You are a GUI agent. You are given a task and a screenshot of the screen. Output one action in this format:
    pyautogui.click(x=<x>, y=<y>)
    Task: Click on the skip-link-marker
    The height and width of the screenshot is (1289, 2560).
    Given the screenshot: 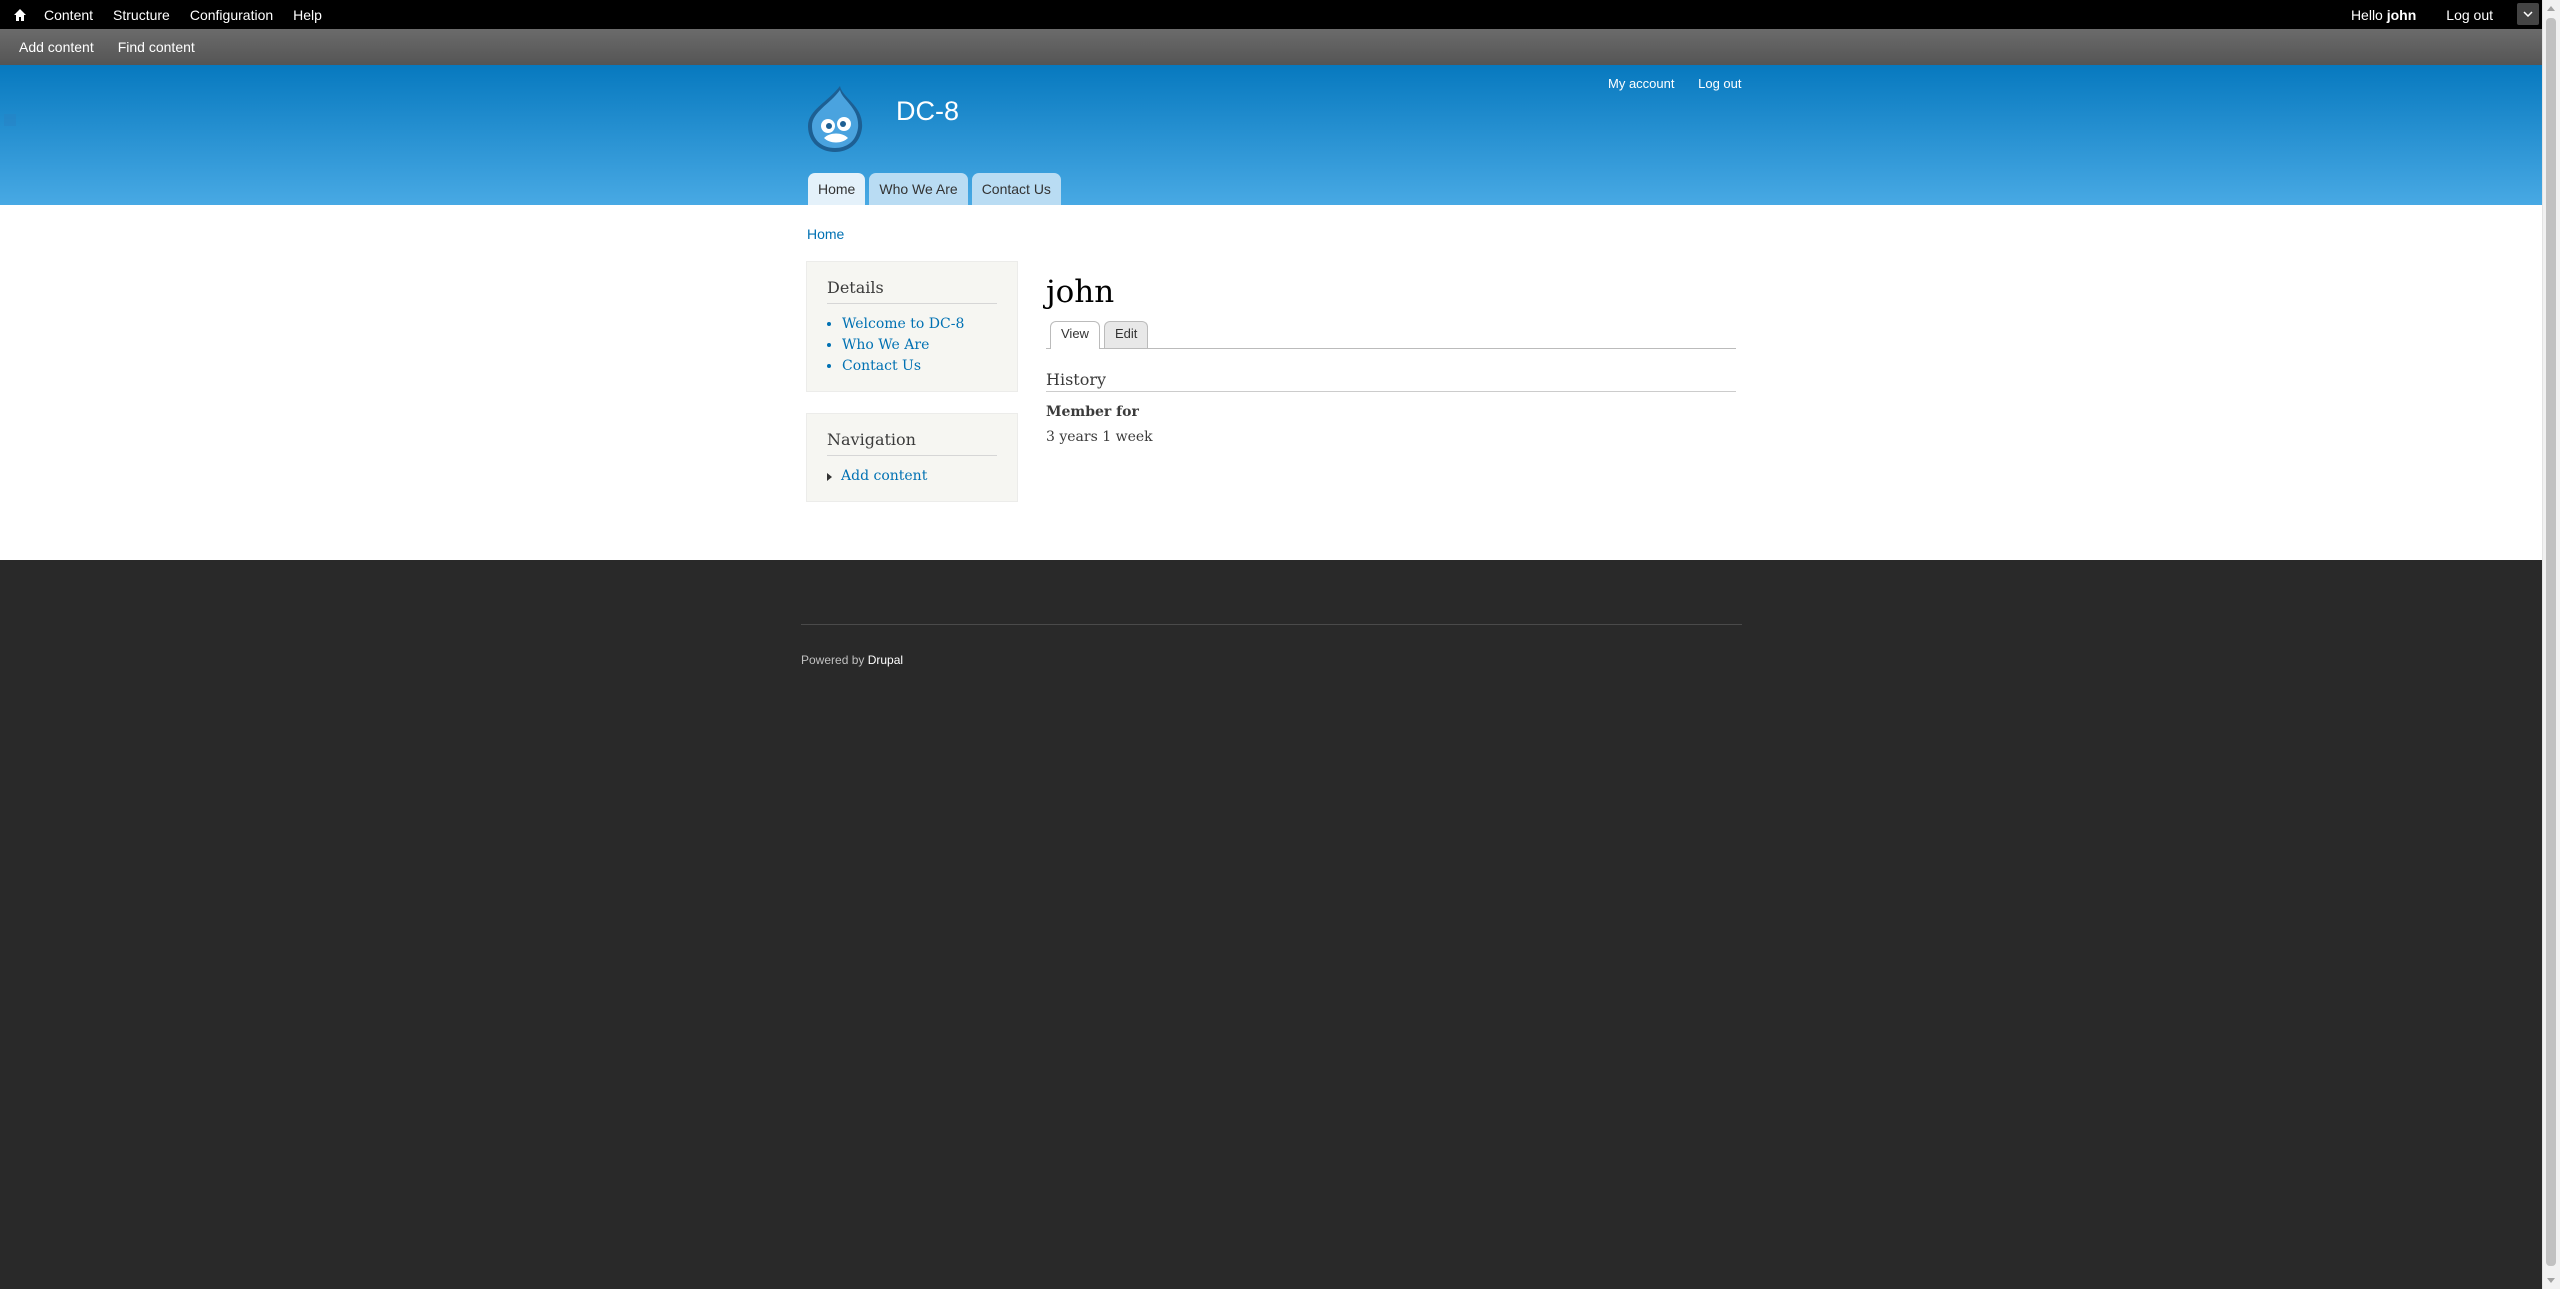 What is the action you would take?
    pyautogui.click(x=10, y=120)
    